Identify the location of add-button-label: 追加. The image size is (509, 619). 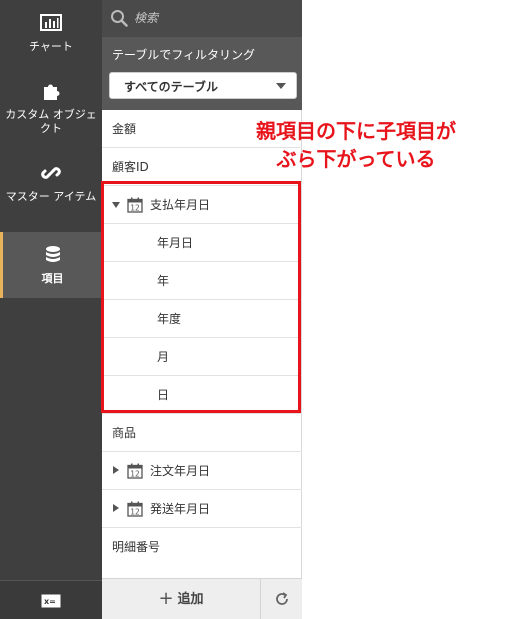
(190, 599).